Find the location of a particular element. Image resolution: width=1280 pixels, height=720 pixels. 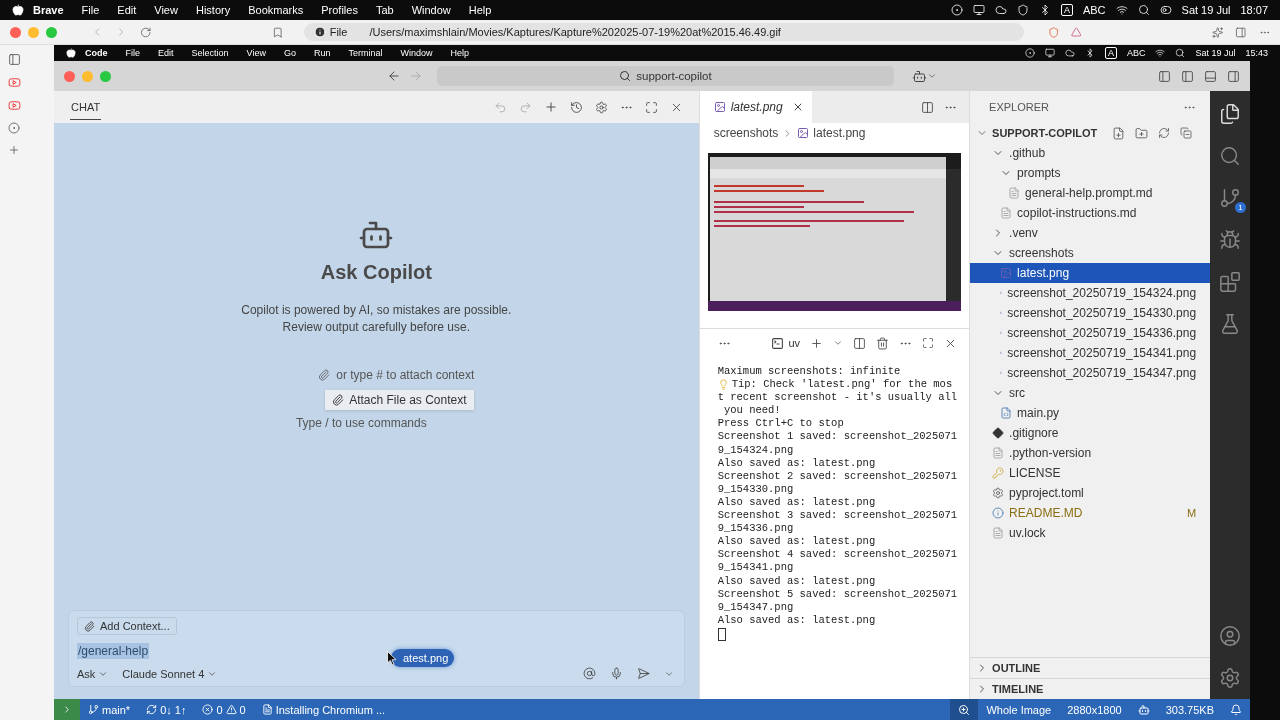

file-tree-item: pyproject.toml is located at coordinates (1090, 493).